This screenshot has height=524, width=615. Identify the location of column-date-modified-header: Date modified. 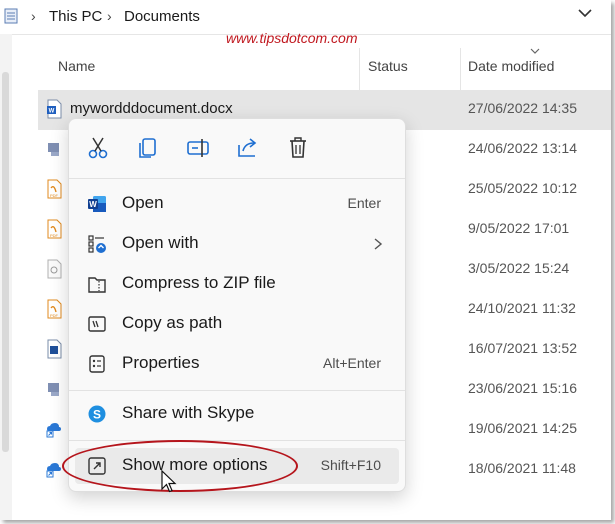
(511, 66).